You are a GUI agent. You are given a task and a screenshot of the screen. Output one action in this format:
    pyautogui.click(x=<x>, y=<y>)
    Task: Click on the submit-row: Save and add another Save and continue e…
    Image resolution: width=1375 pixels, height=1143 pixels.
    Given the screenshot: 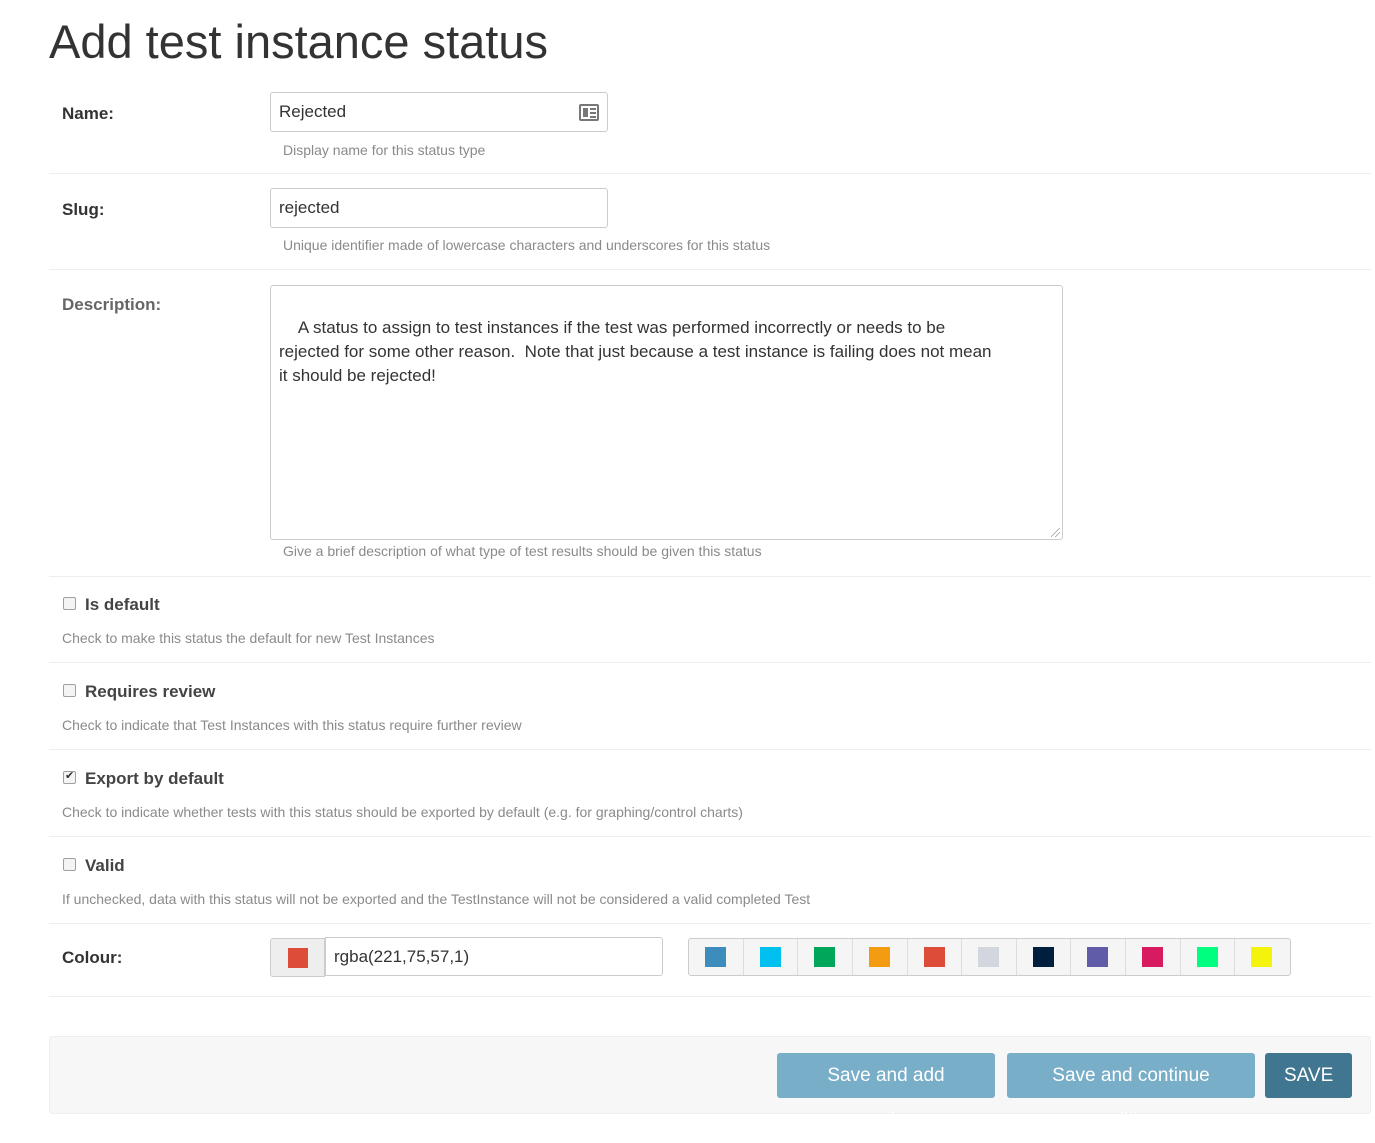 What is the action you would take?
    pyautogui.click(x=710, y=1083)
    